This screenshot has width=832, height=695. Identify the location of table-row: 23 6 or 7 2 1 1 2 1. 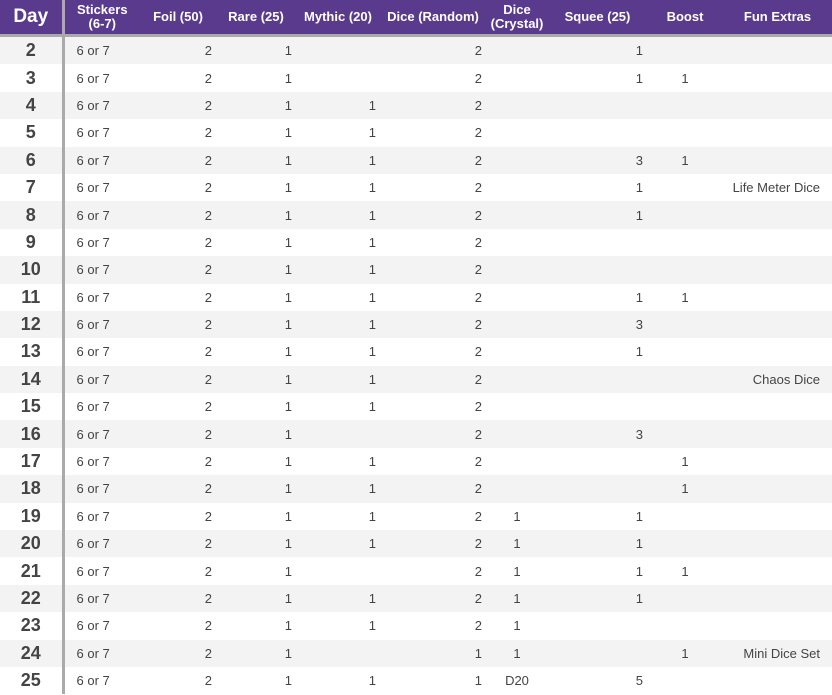
(416, 626).